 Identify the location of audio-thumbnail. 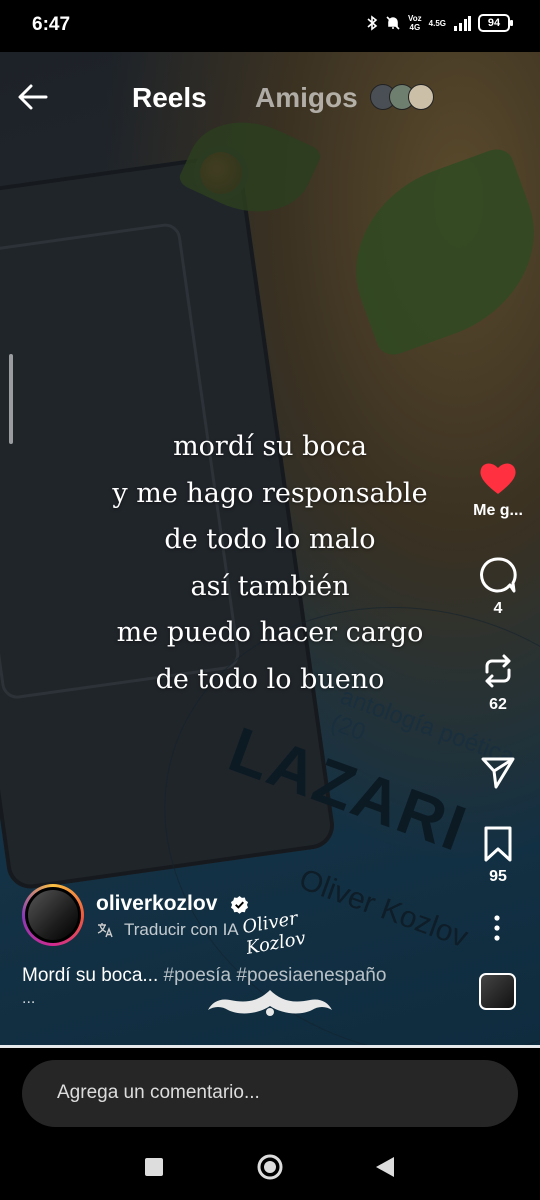
(497, 991).